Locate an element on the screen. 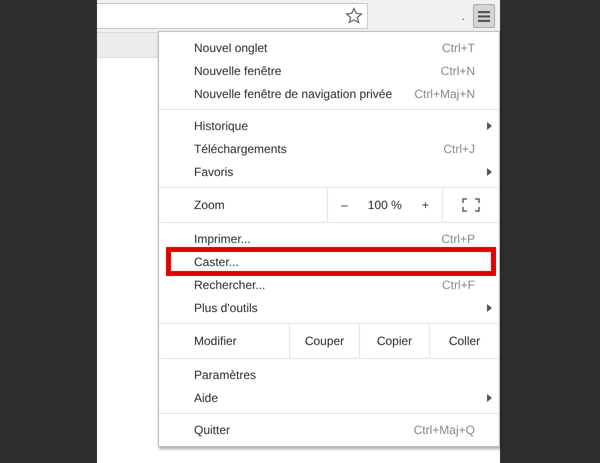 The width and height of the screenshot is (600, 463). edit-action-button: Copier is located at coordinates (394, 341).